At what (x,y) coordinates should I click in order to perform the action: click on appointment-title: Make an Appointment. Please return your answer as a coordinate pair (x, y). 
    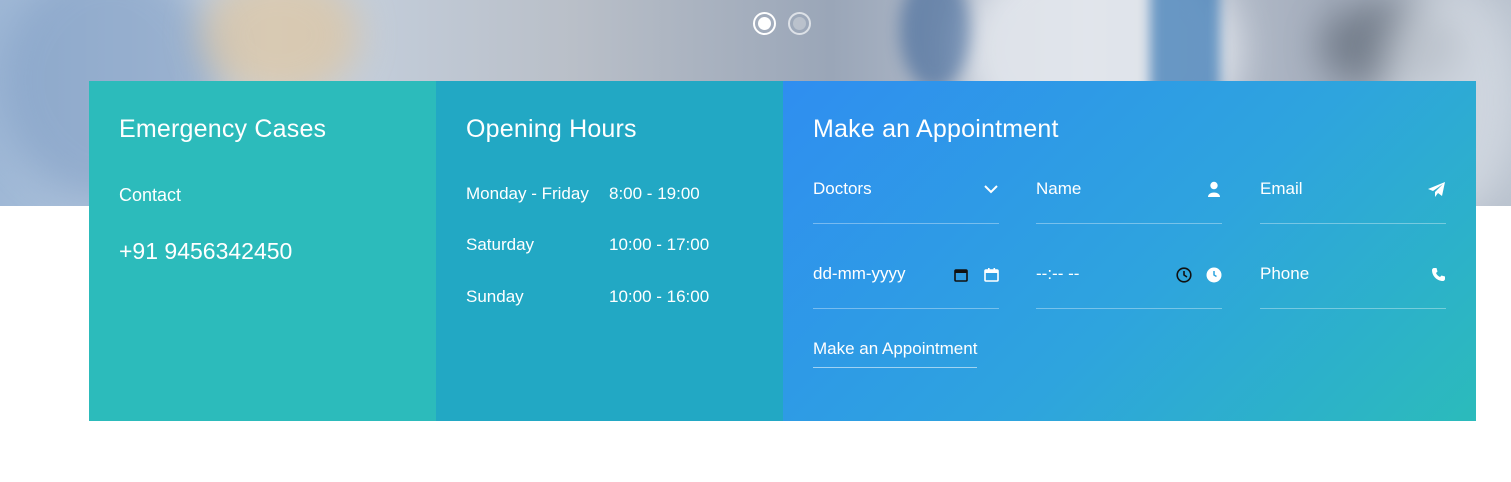
    Looking at the image, I should click on (936, 129).